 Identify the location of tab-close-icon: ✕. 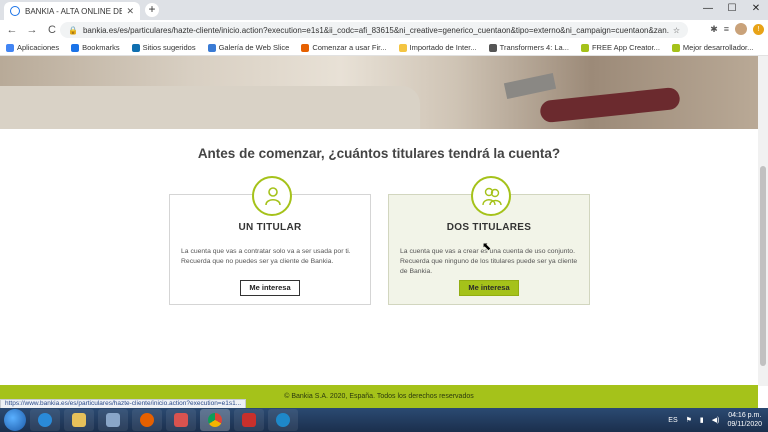
(130, 11).